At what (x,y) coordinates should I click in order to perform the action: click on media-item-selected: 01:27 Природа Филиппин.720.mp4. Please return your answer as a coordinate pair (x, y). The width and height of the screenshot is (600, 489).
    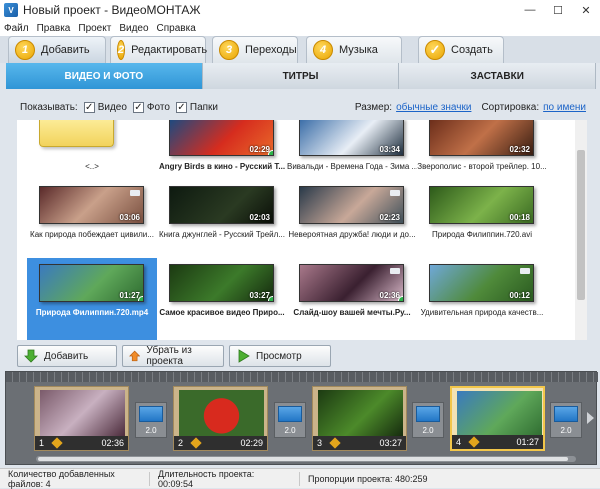
    Looking at the image, I should click on (92, 299).